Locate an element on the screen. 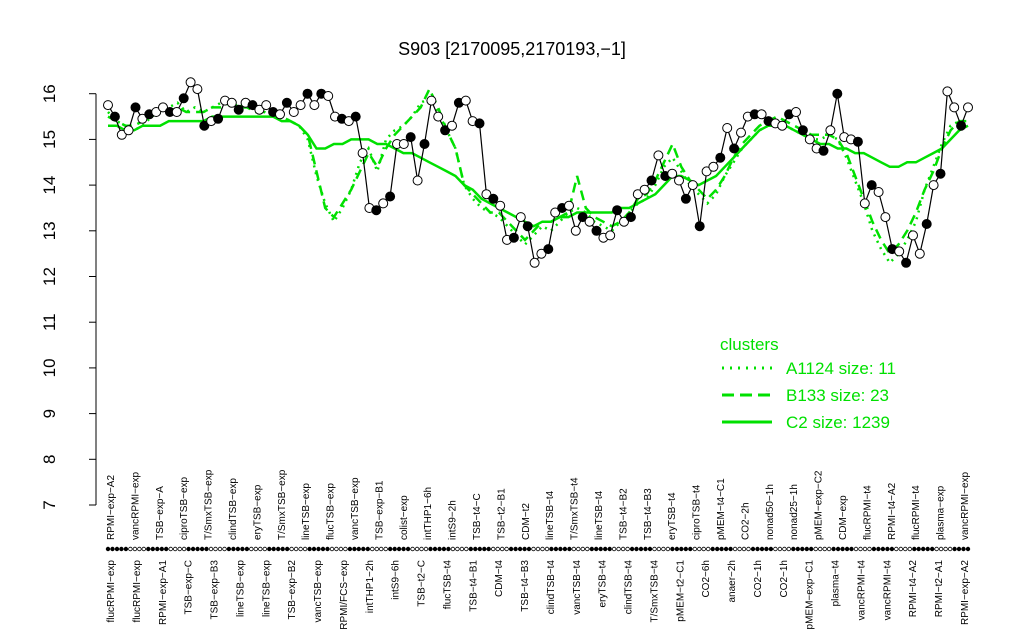 This screenshot has height=640, width=1024. x-label-top: ciproTSB−t4 is located at coordinates (697, 512).